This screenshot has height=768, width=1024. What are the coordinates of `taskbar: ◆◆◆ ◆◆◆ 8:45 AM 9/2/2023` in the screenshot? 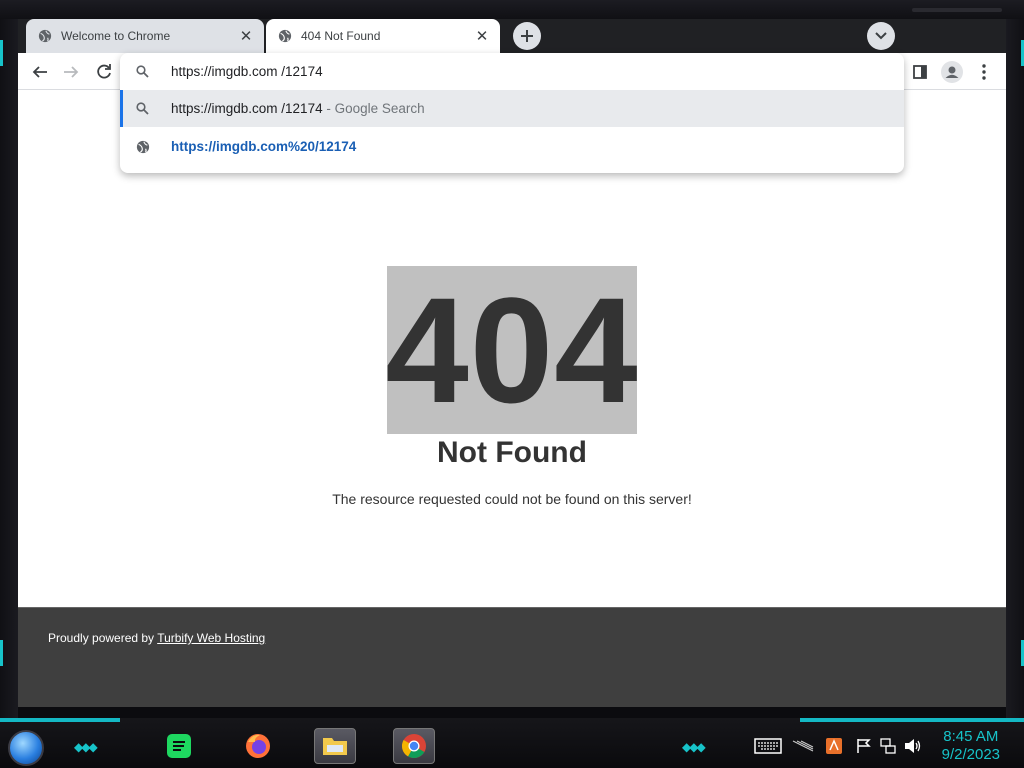 It's located at (512, 743).